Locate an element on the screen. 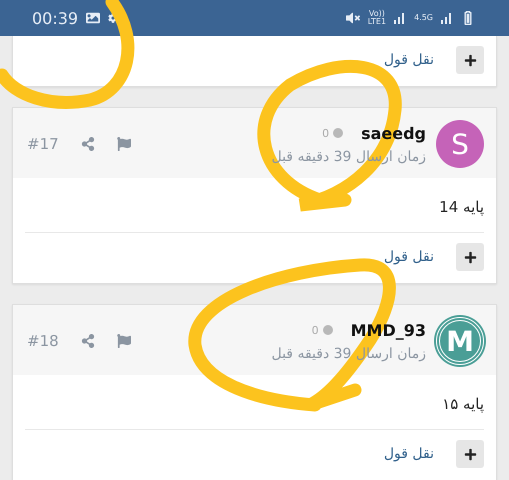 The width and height of the screenshot is (509, 480). network-label: 4.5G is located at coordinates (423, 18).